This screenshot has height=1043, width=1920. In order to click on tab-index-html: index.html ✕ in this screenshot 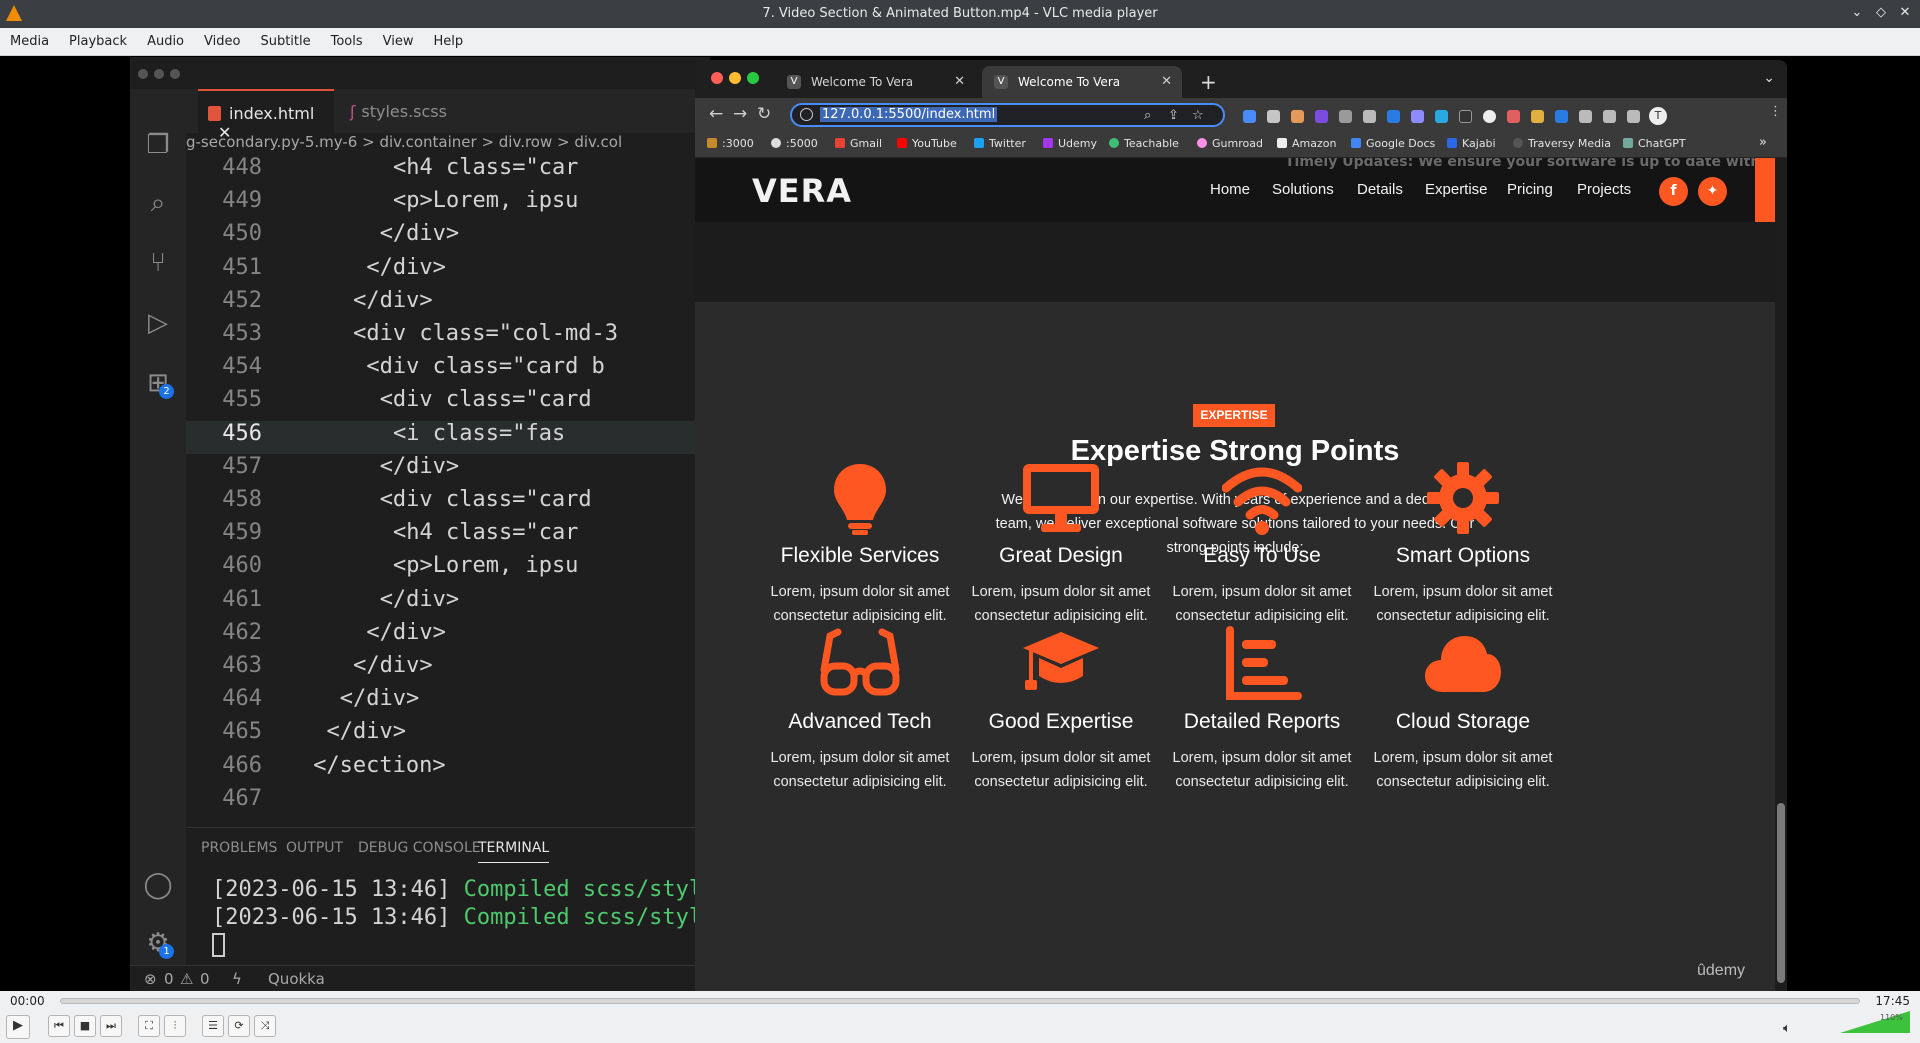, I will do `click(266, 115)`.